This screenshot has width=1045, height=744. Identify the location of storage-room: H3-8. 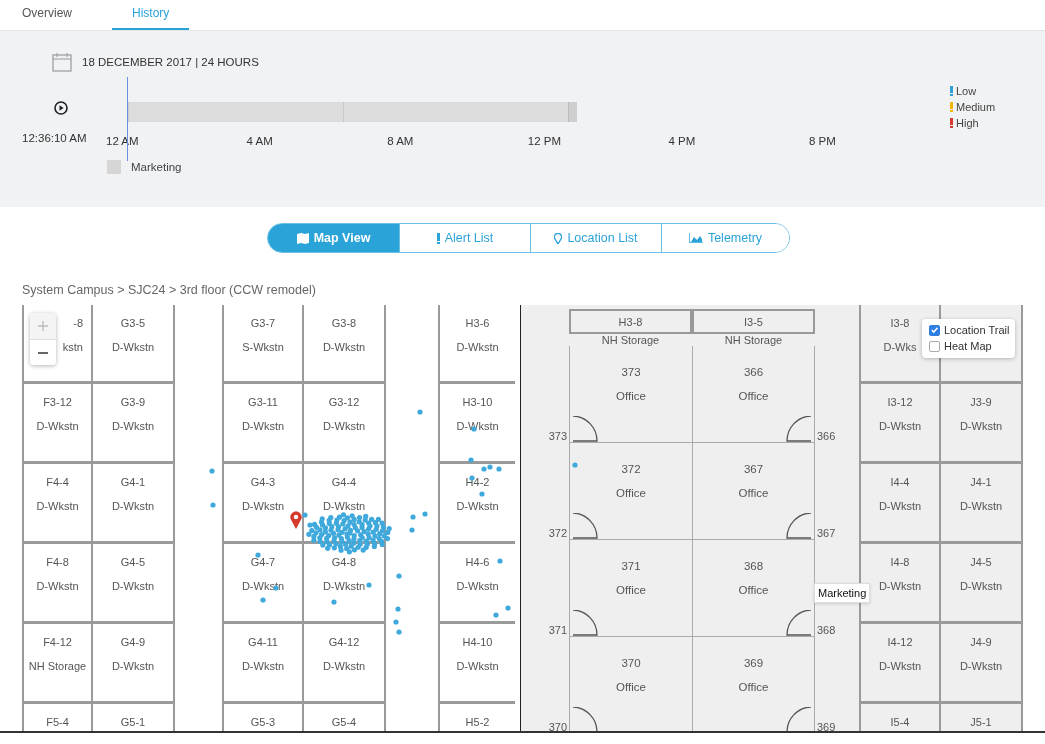
(630, 321).